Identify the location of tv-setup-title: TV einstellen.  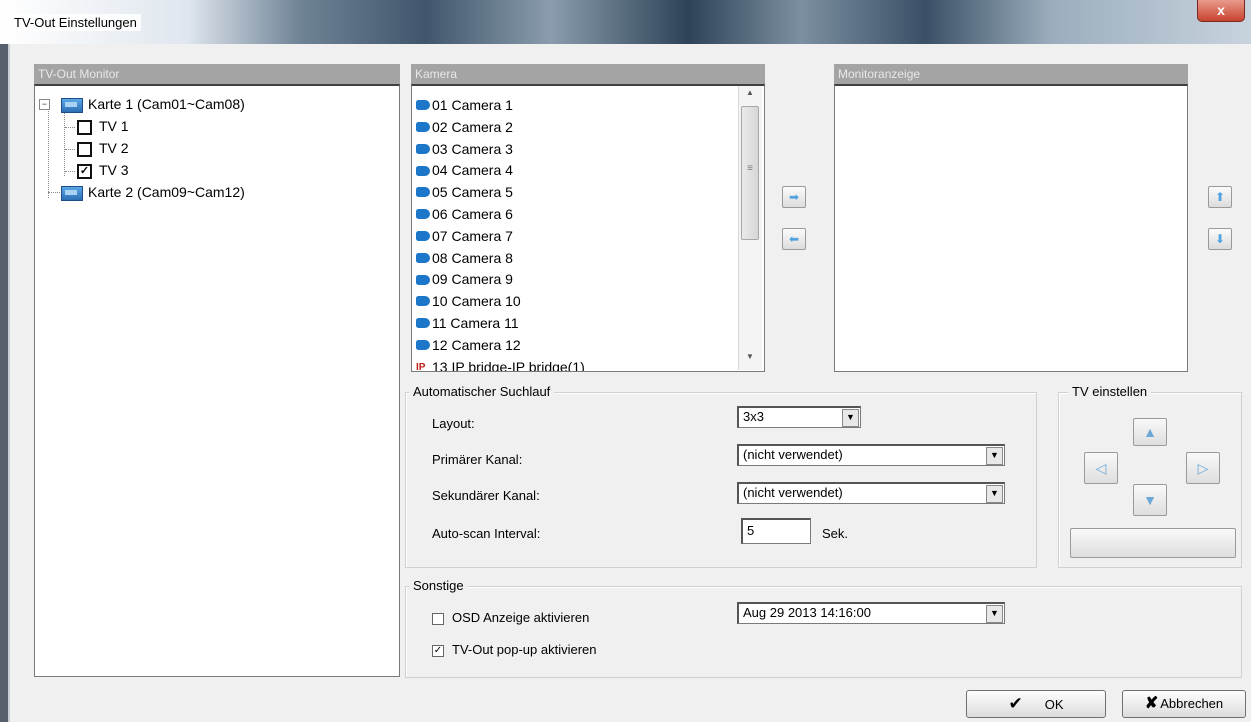
(1110, 391).